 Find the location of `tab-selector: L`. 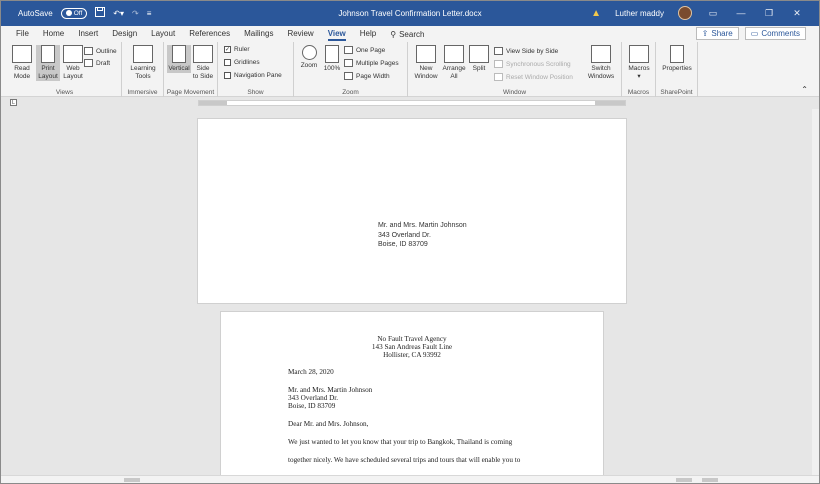

tab-selector: L is located at coordinates (13, 102).